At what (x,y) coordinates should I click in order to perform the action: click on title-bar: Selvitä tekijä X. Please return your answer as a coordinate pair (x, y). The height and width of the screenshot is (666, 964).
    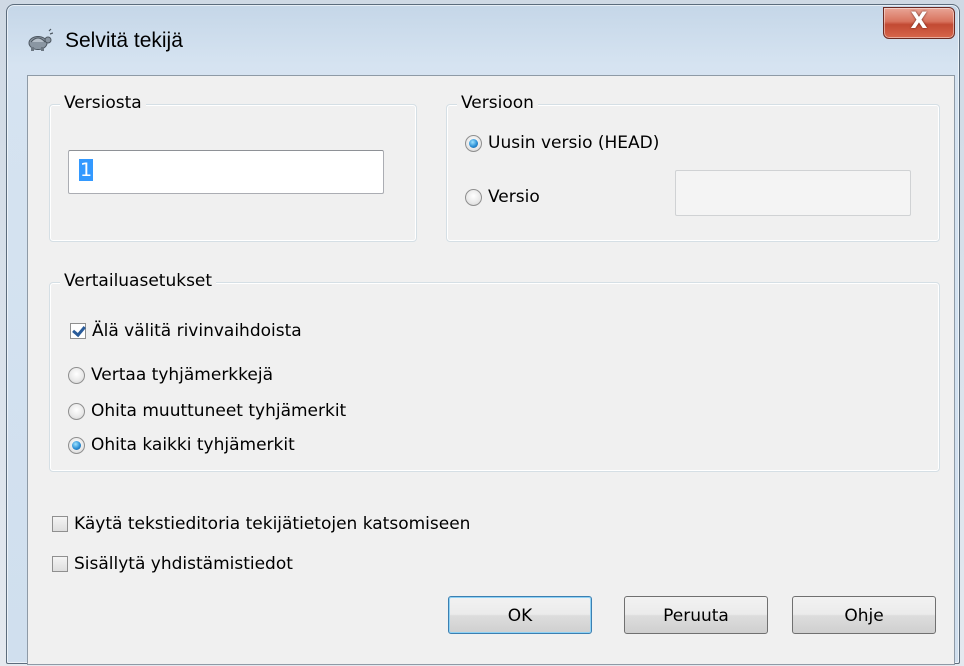
    Looking at the image, I should click on (483, 40).